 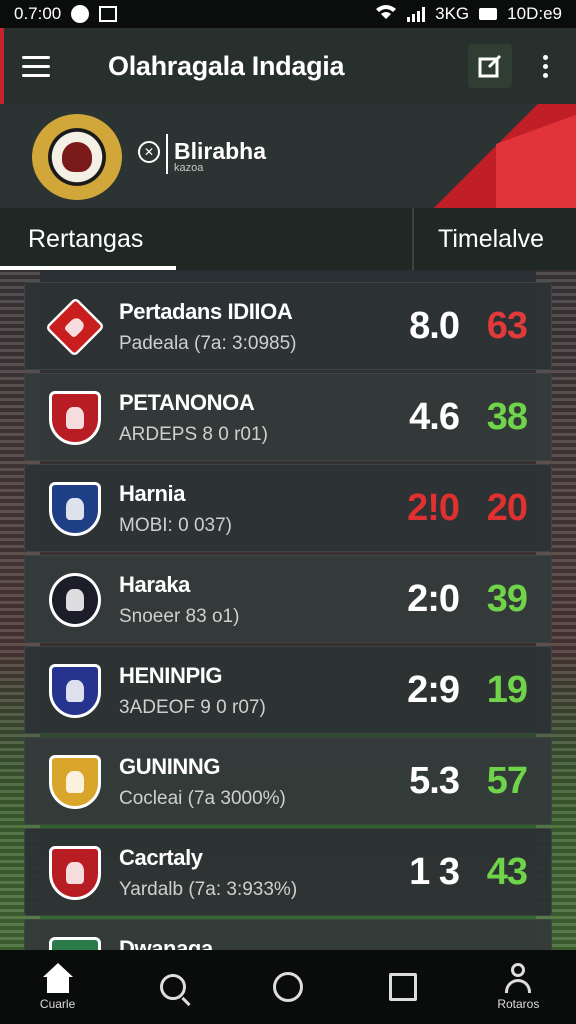 I want to click on square-icon, so click(x=403, y=987).